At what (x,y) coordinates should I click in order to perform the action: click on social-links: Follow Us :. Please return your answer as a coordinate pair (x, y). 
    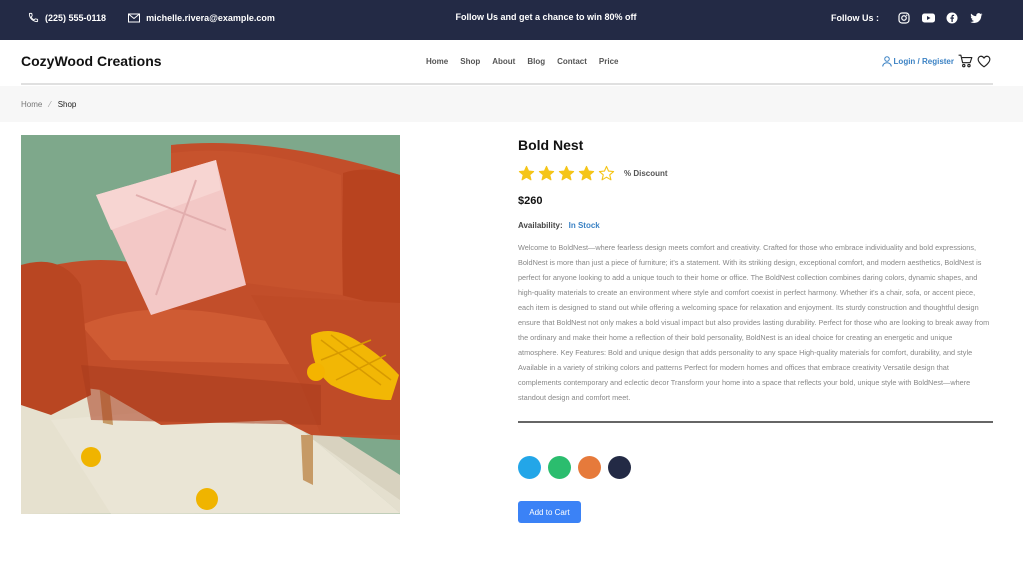
    Looking at the image, I should click on (907, 18).